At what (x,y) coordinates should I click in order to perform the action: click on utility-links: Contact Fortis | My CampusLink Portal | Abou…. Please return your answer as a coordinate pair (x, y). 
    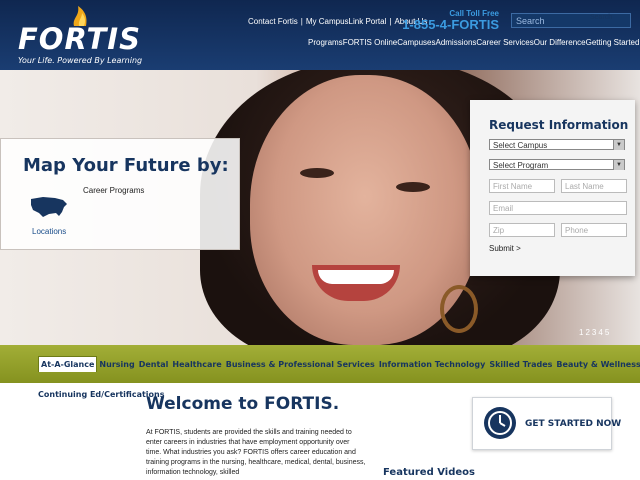
    Looking at the image, I should click on (337, 21).